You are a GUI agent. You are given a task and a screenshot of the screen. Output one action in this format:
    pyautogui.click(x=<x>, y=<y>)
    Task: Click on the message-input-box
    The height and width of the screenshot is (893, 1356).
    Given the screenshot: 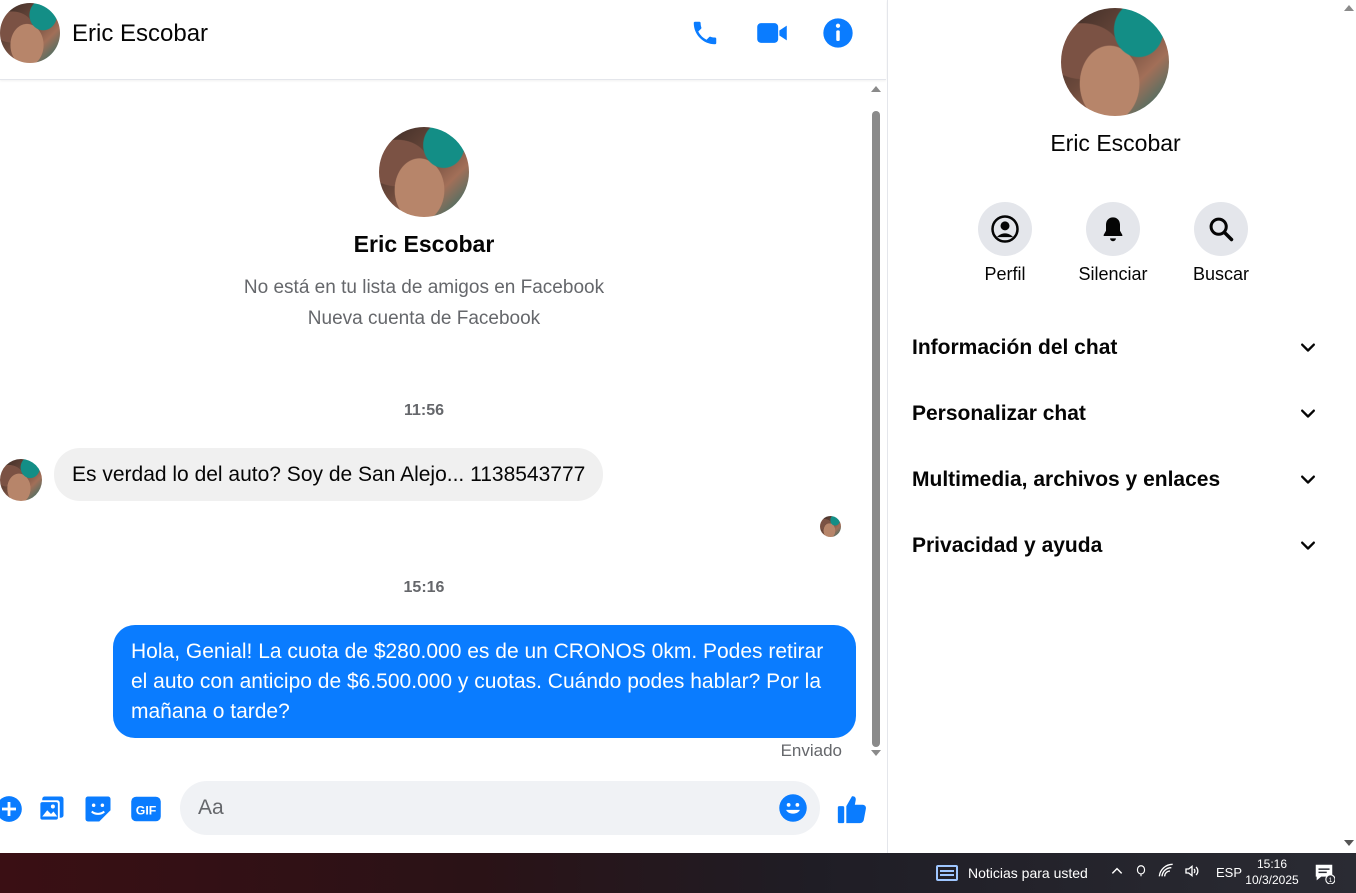 What is the action you would take?
    pyautogui.click(x=500, y=808)
    